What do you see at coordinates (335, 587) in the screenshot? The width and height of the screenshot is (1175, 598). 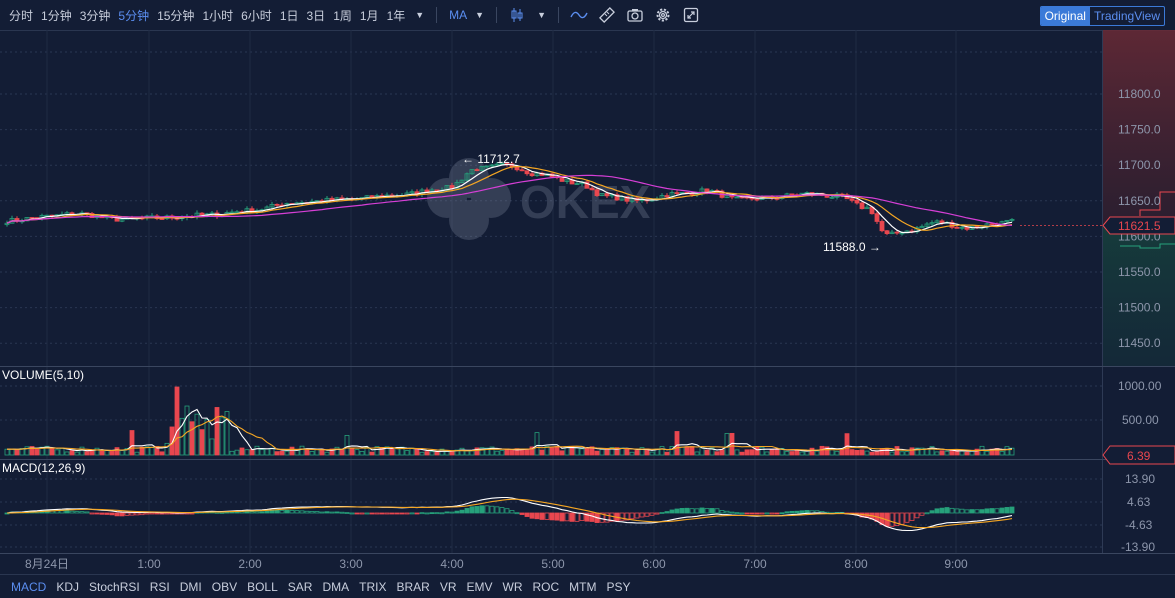 I see `indicator-tab-dma: DMA` at bounding box center [335, 587].